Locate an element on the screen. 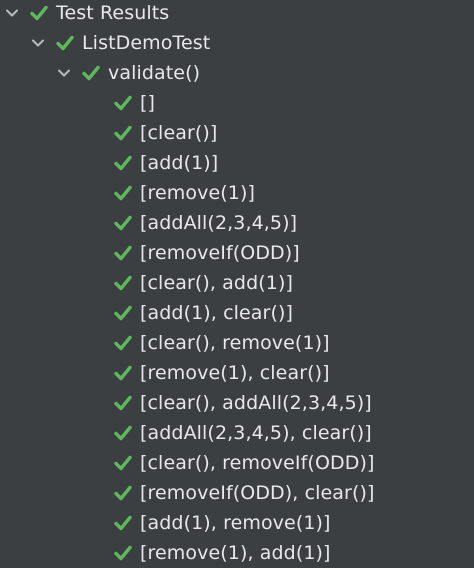 This screenshot has width=474, height=568. test-case-label: [clear()] is located at coordinates (179, 133).